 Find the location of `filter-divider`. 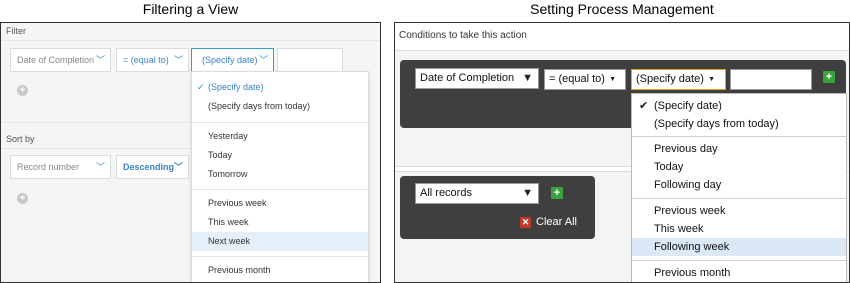

filter-divider is located at coordinates (190, 40).